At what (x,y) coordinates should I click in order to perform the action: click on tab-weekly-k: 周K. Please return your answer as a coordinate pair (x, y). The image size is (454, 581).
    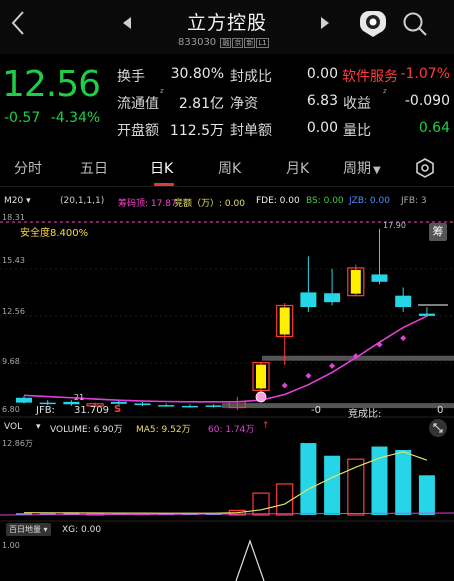
    Looking at the image, I should click on (229, 168).